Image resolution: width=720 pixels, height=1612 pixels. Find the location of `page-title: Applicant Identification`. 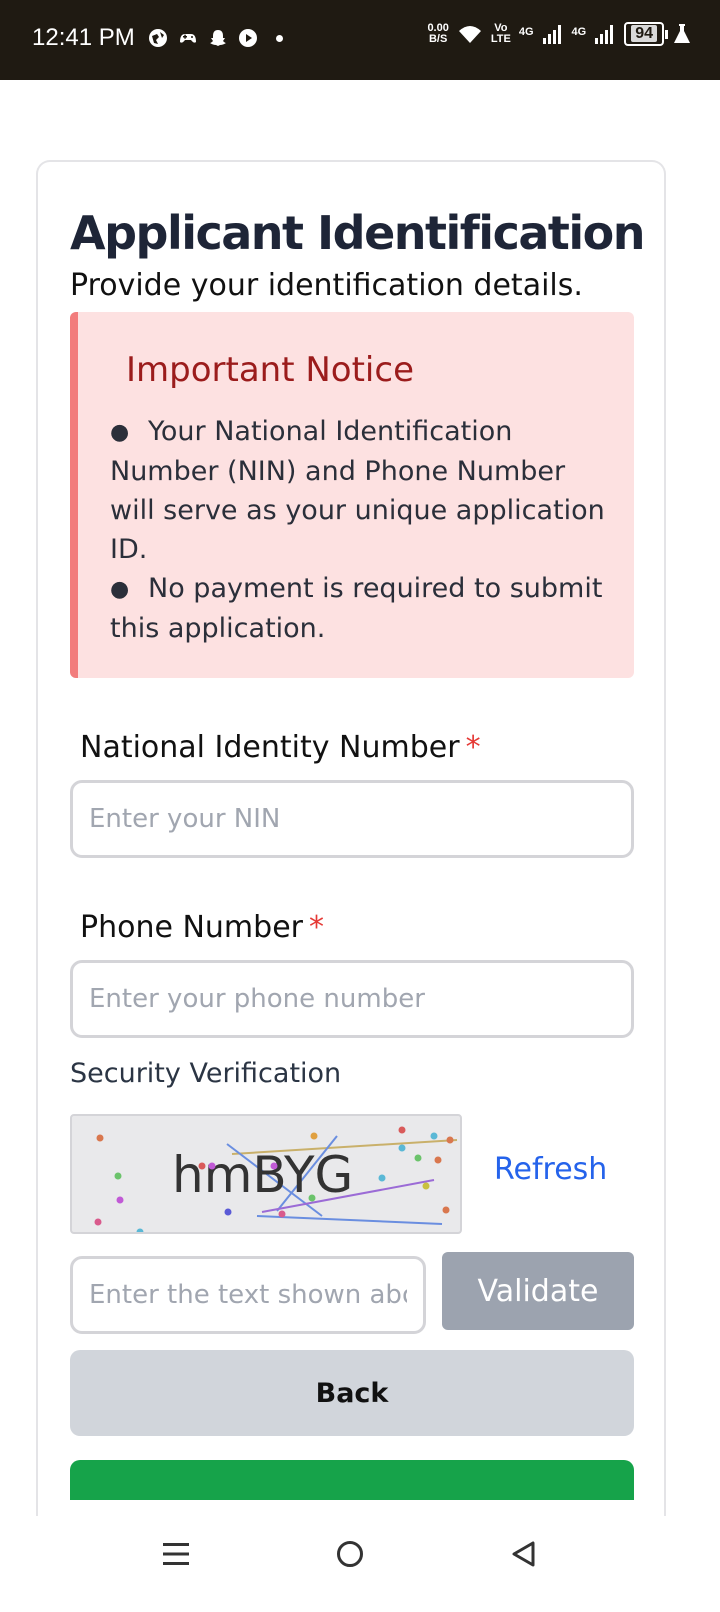

page-title: Applicant Identification is located at coordinates (358, 233).